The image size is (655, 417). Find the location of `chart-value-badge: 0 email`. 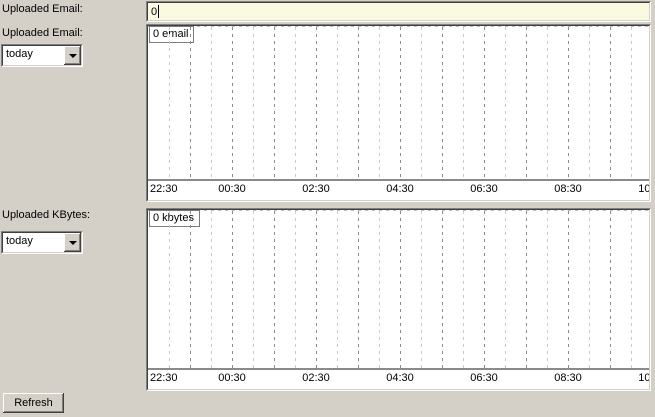

chart-value-badge: 0 email is located at coordinates (172, 34).